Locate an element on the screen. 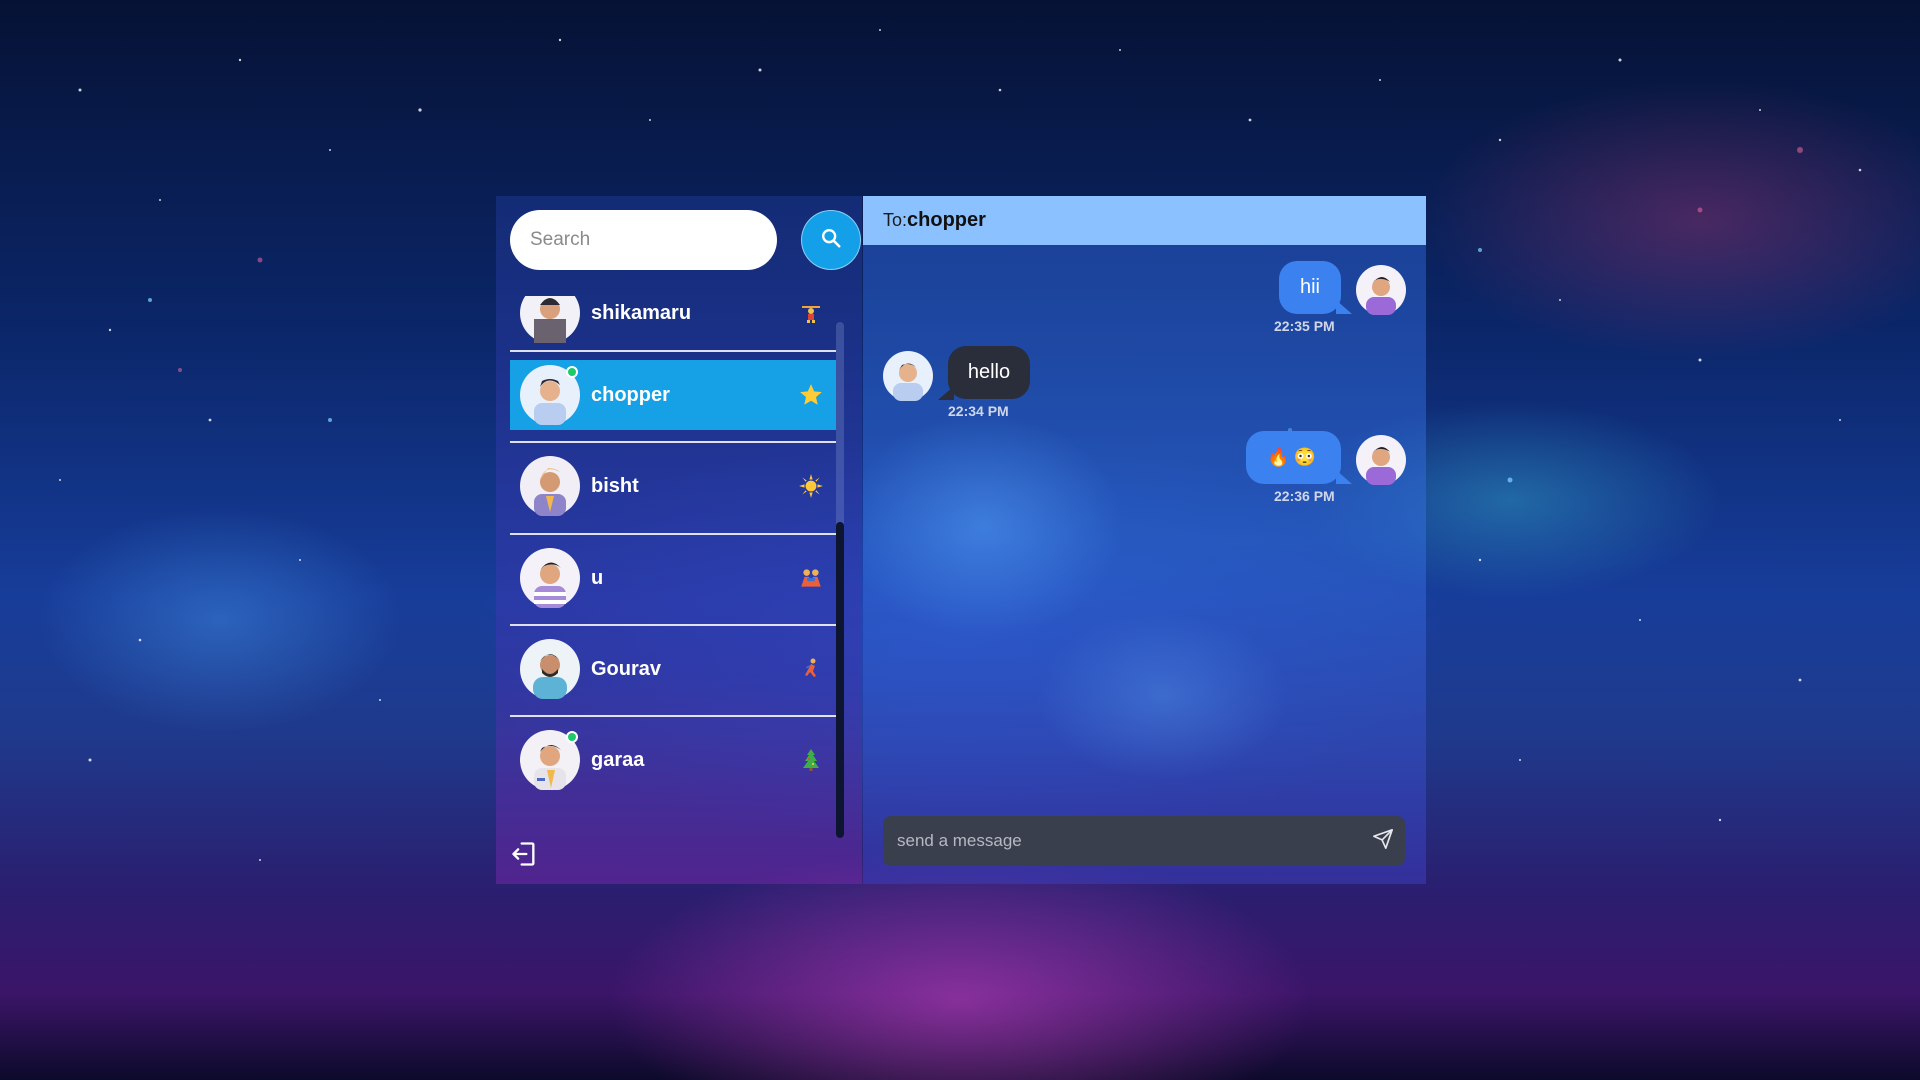  message-composer is located at coordinates (1144, 841).